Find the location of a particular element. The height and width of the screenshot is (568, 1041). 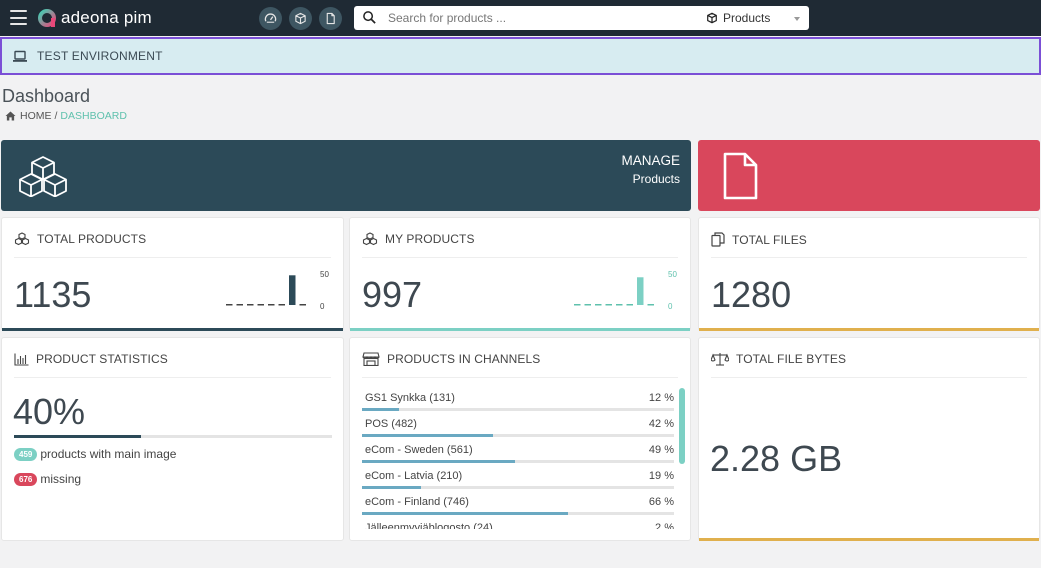

my-products-sparkline: 50 0 is located at coordinates (626, 289).